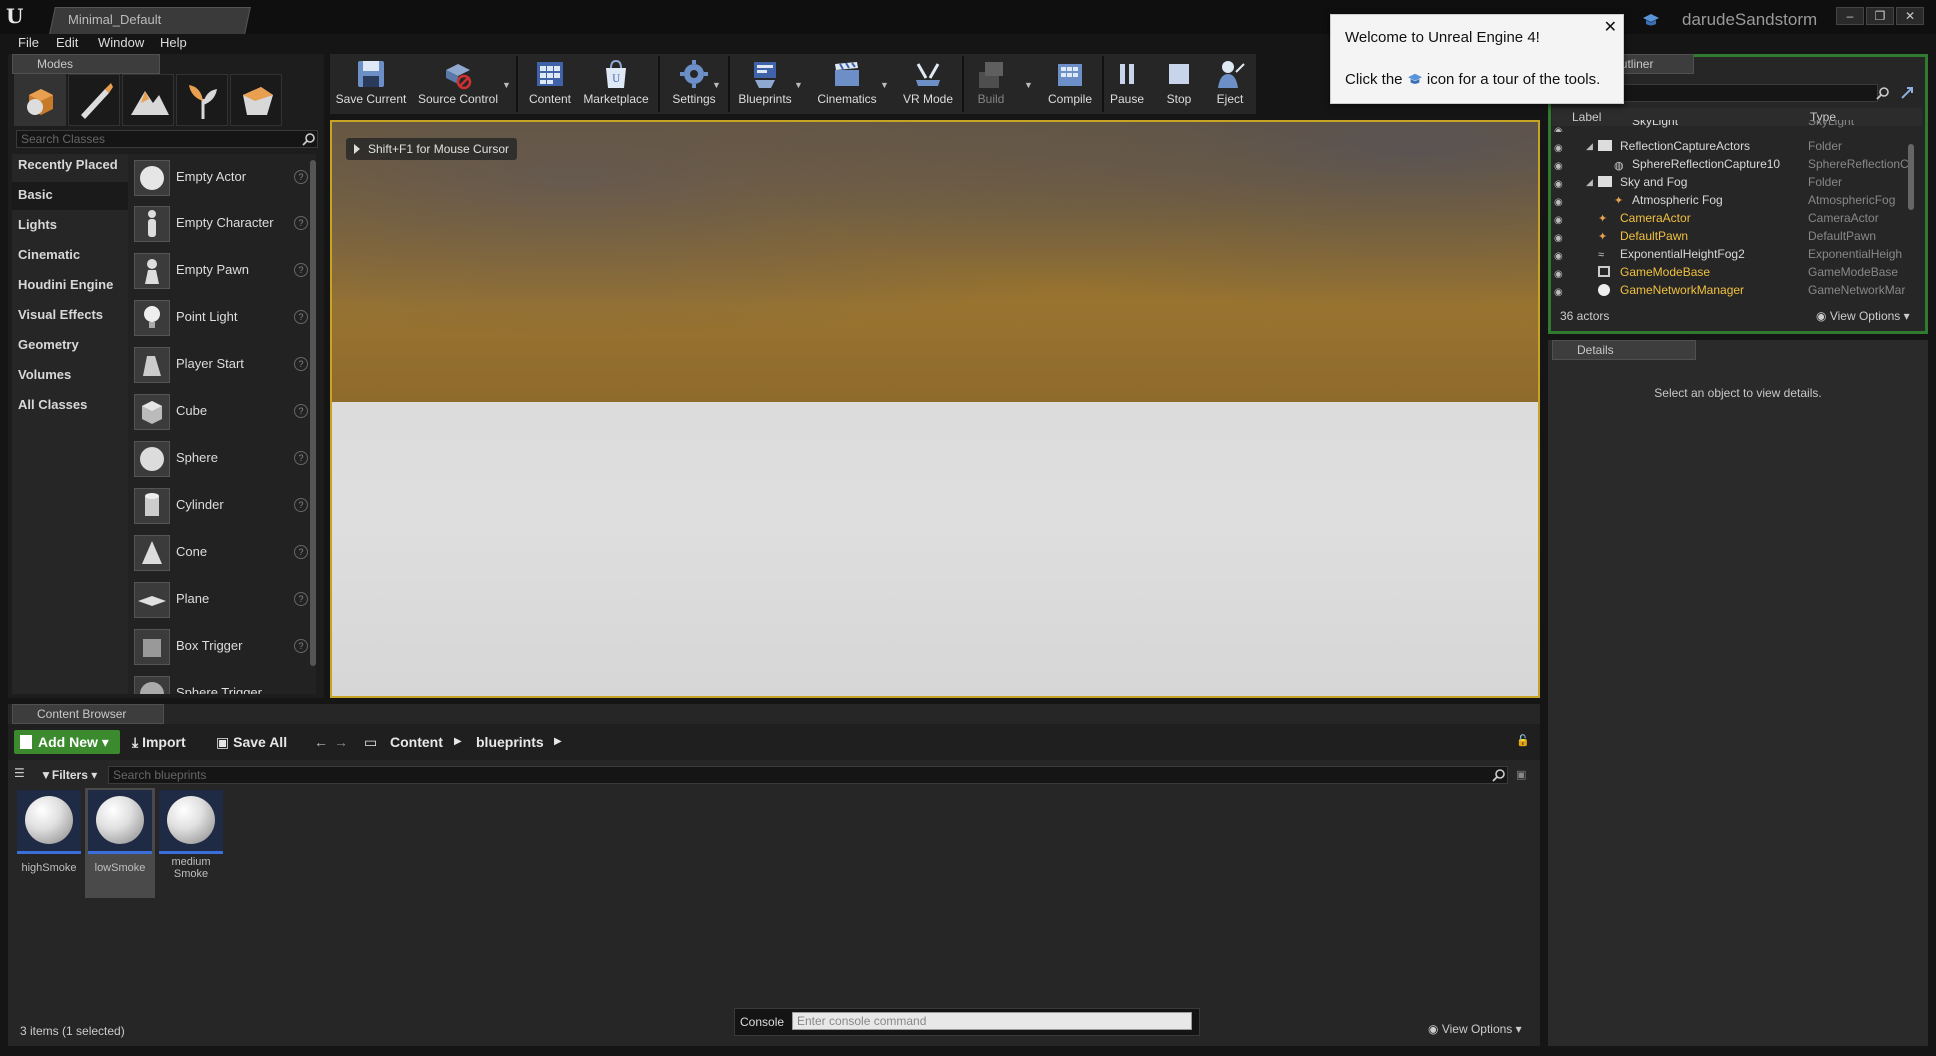  What do you see at coordinates (70, 166) in the screenshot?
I see `category-recently-placed: Recently Placed` at bounding box center [70, 166].